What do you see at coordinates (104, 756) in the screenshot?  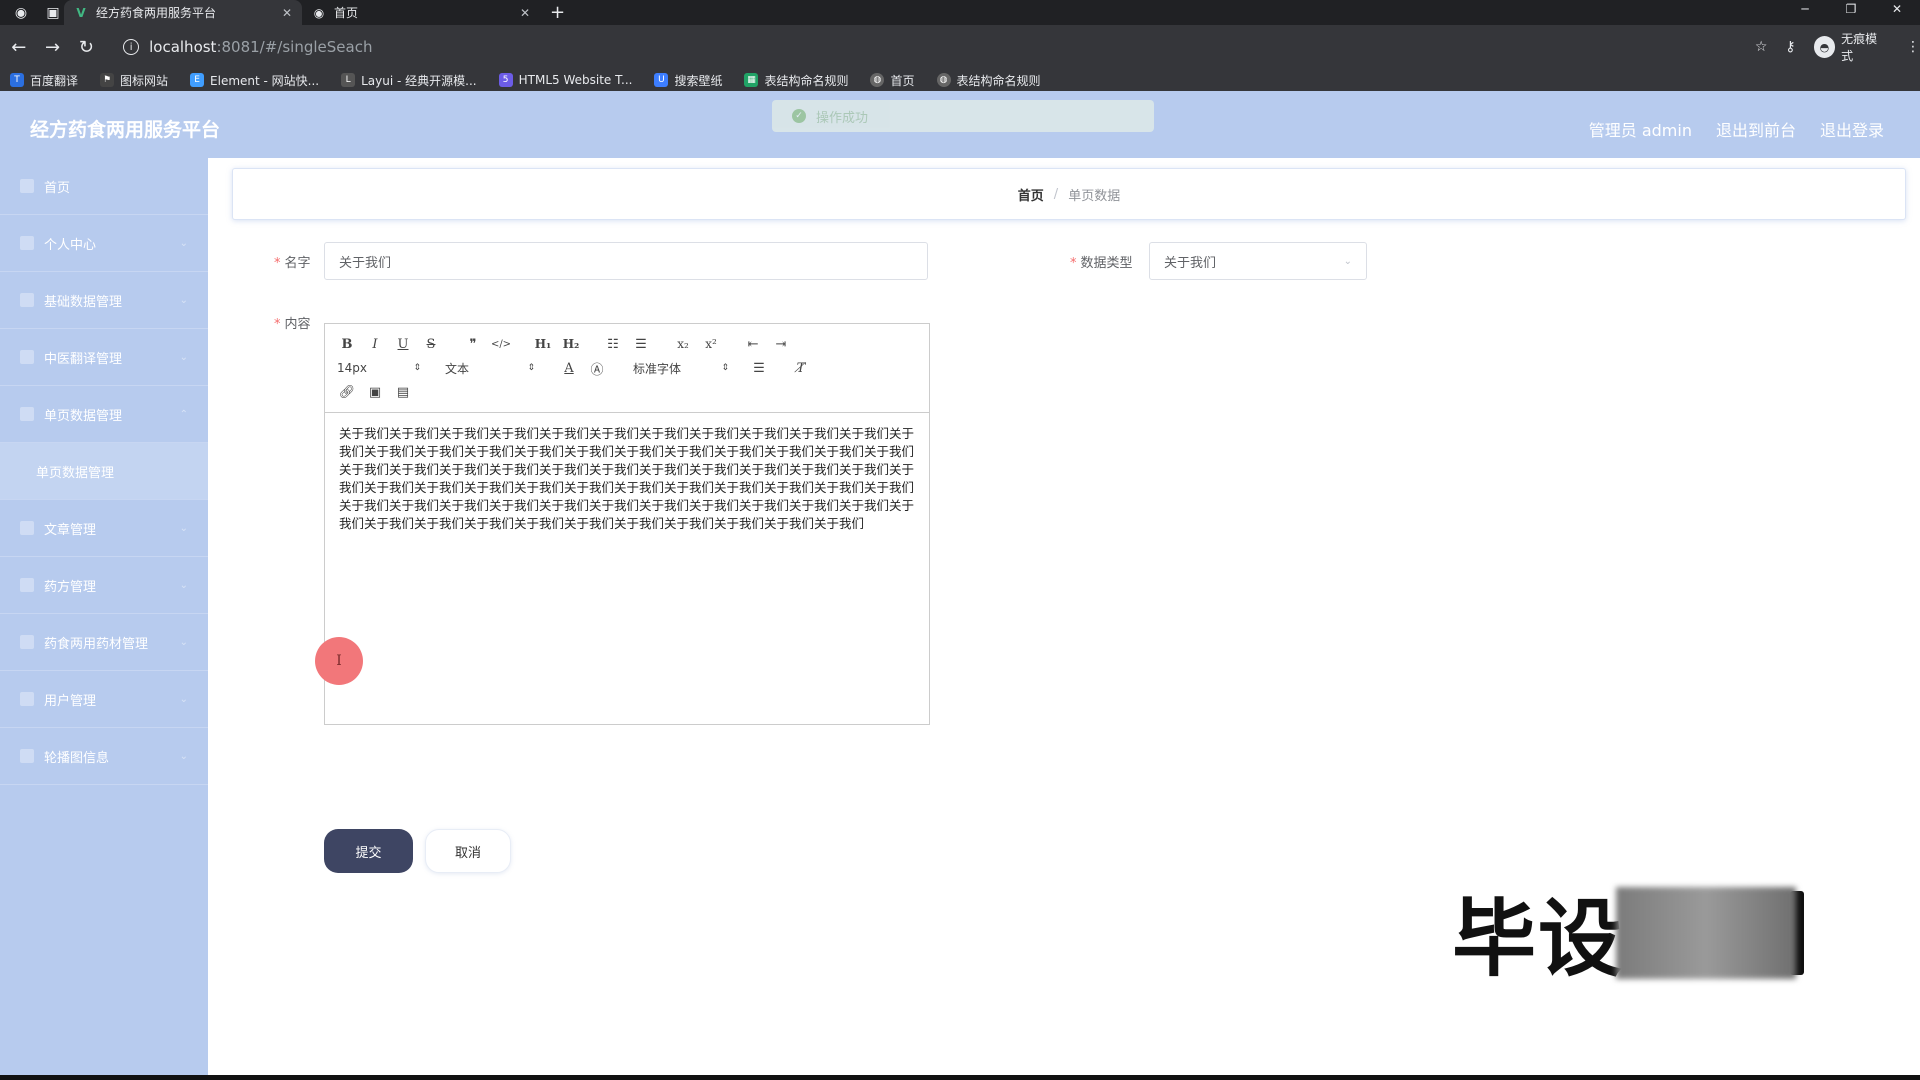 I see `sidebar-item-carousel: 轮播图信息 ⌄` at bounding box center [104, 756].